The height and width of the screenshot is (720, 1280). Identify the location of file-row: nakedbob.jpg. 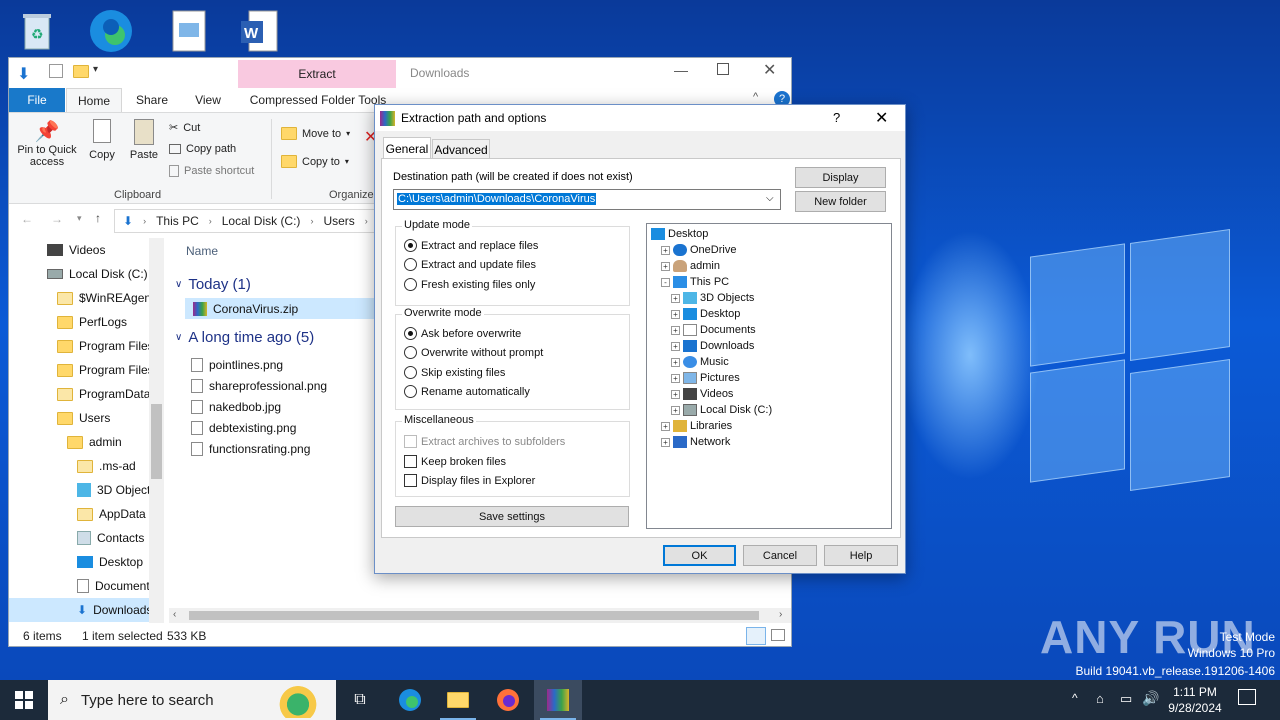
(236, 406).